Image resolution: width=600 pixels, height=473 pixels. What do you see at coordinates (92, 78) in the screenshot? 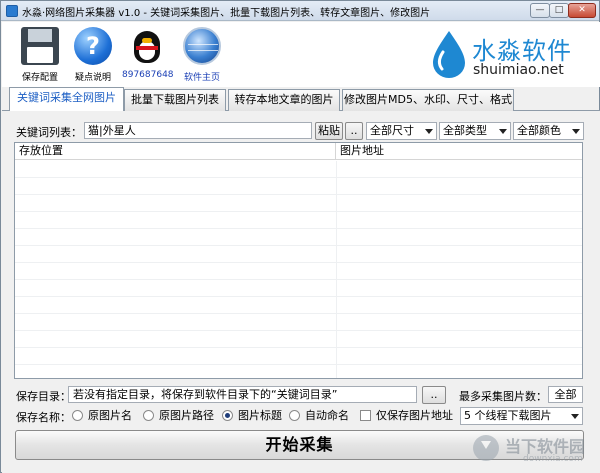
I see `help-label: 疑点说明` at bounding box center [92, 78].